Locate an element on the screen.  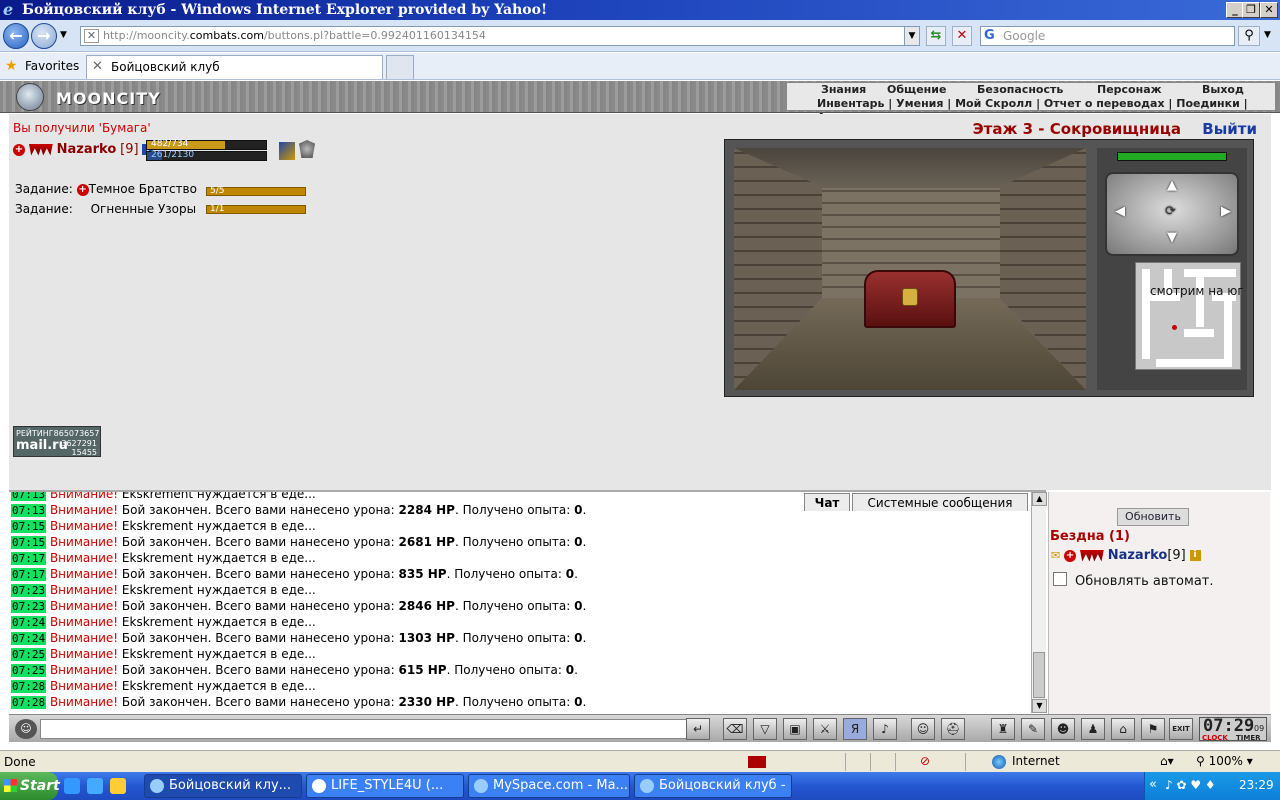
user-info-icon: ♟ is located at coordinates (1093, 729).